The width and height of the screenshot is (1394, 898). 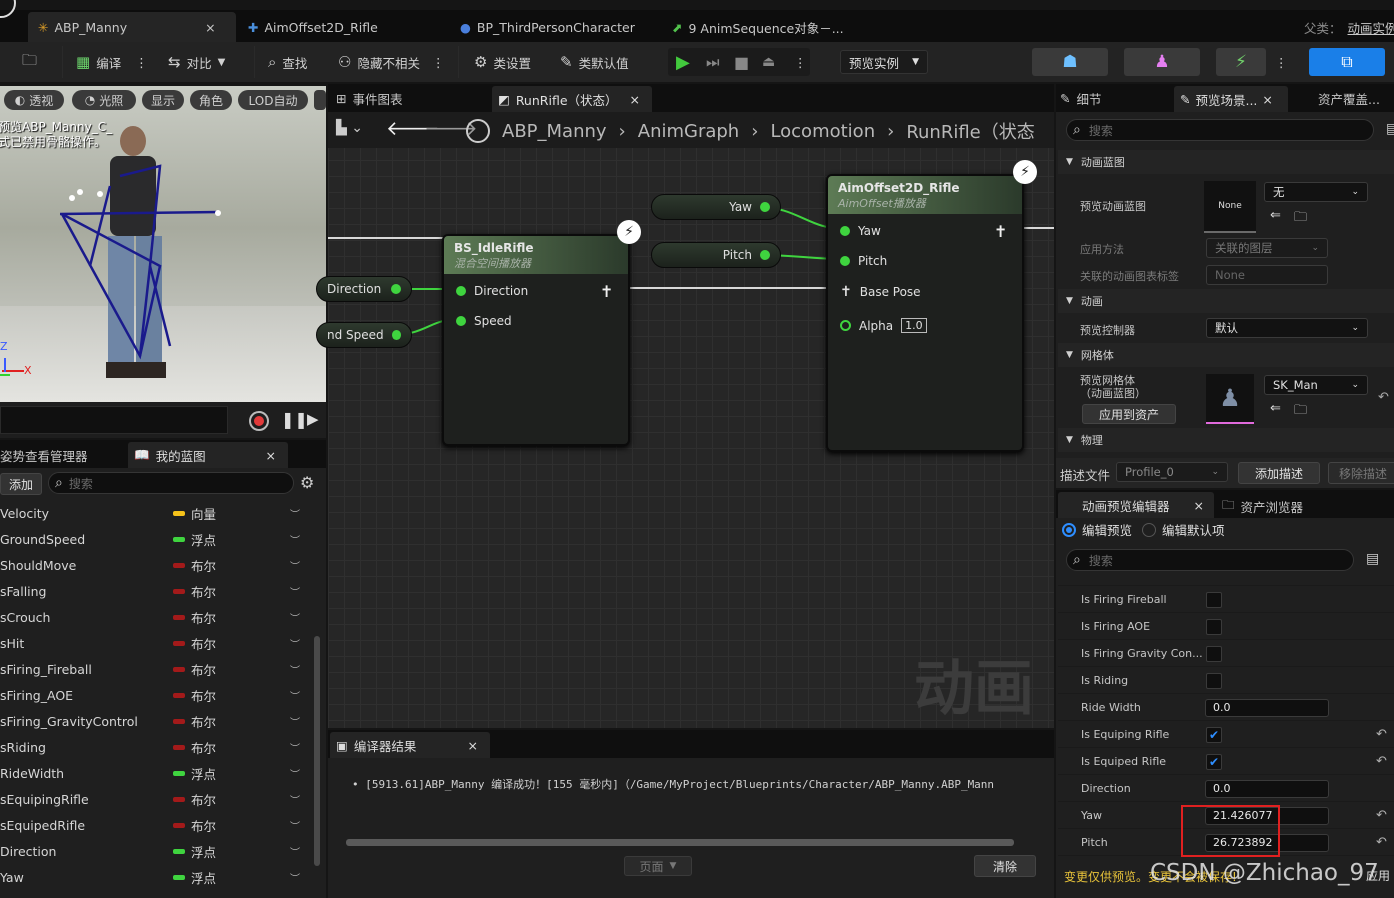 I want to click on tab-event-graph: ⊞ 事件图表, so click(x=369, y=98).